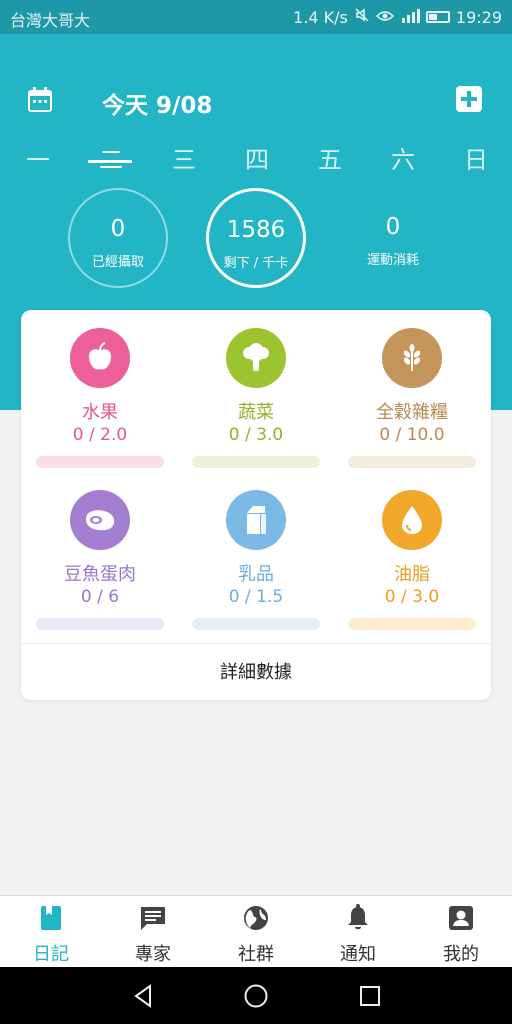  Describe the element at coordinates (412, 574) in the screenshot. I see `category-name: 油脂` at that location.